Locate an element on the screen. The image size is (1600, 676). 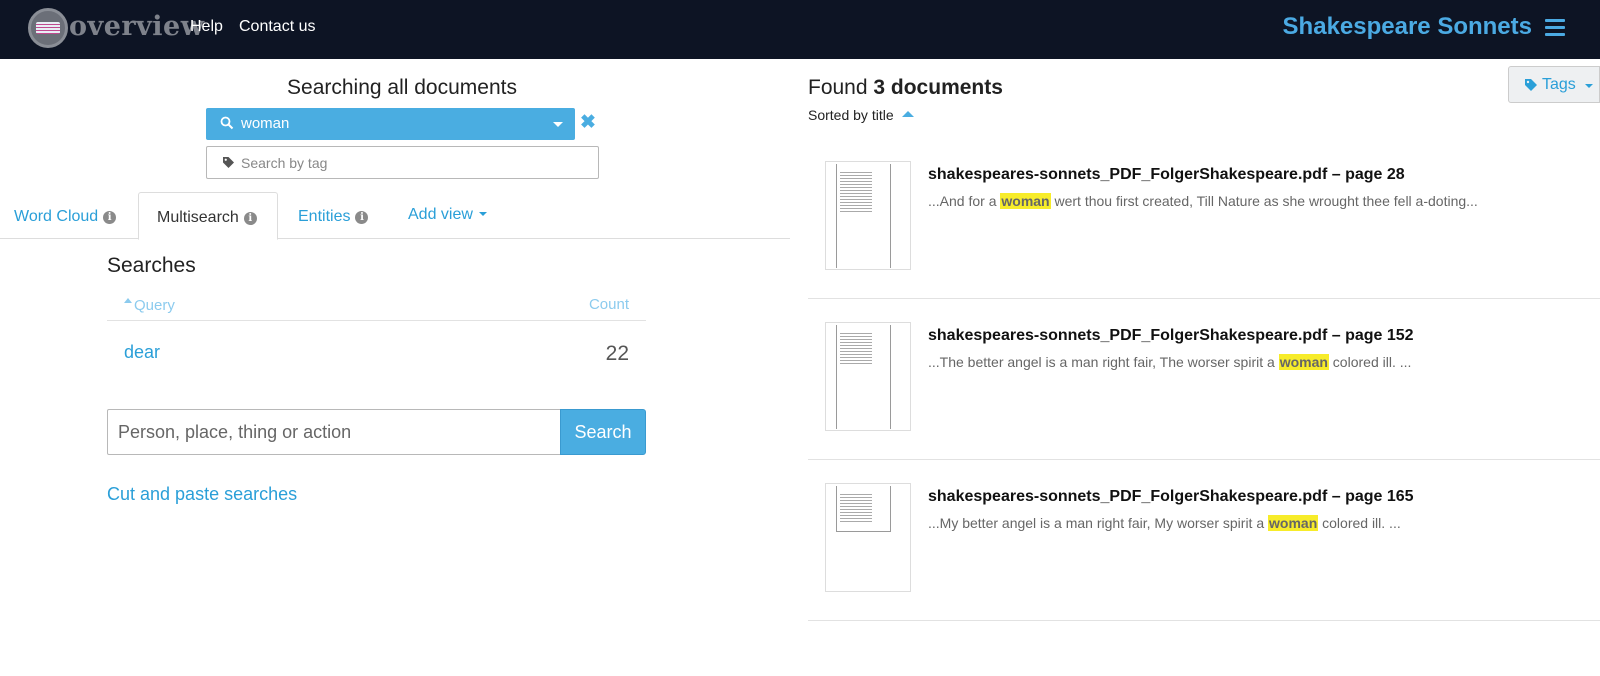
hamburger-menu-icon is located at coordinates (1555, 27).